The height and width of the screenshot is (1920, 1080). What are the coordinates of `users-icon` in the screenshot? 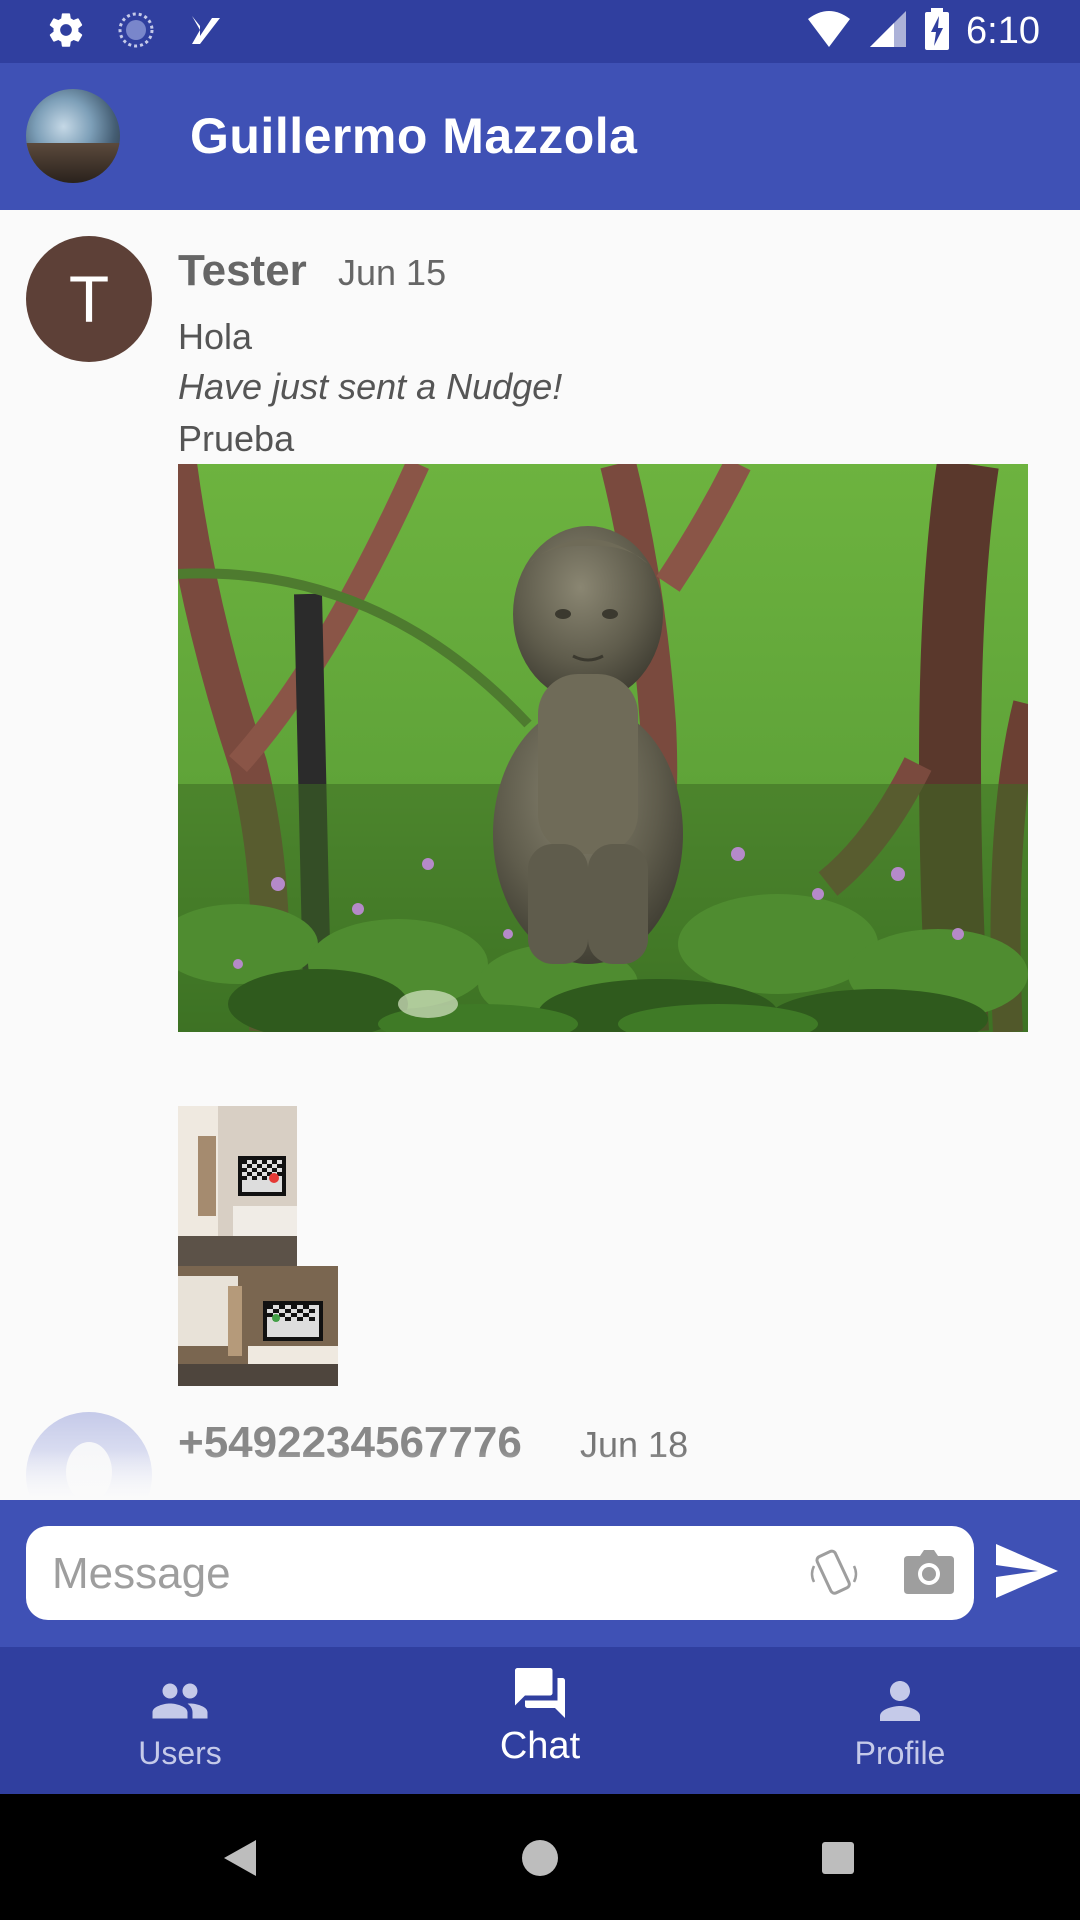 It's located at (180, 1701).